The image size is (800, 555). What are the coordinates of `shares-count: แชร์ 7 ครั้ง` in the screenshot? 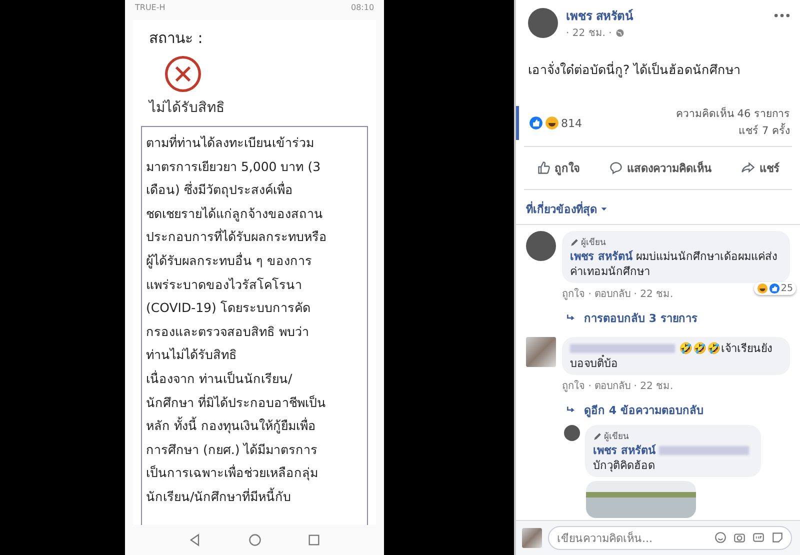 It's located at (733, 131).